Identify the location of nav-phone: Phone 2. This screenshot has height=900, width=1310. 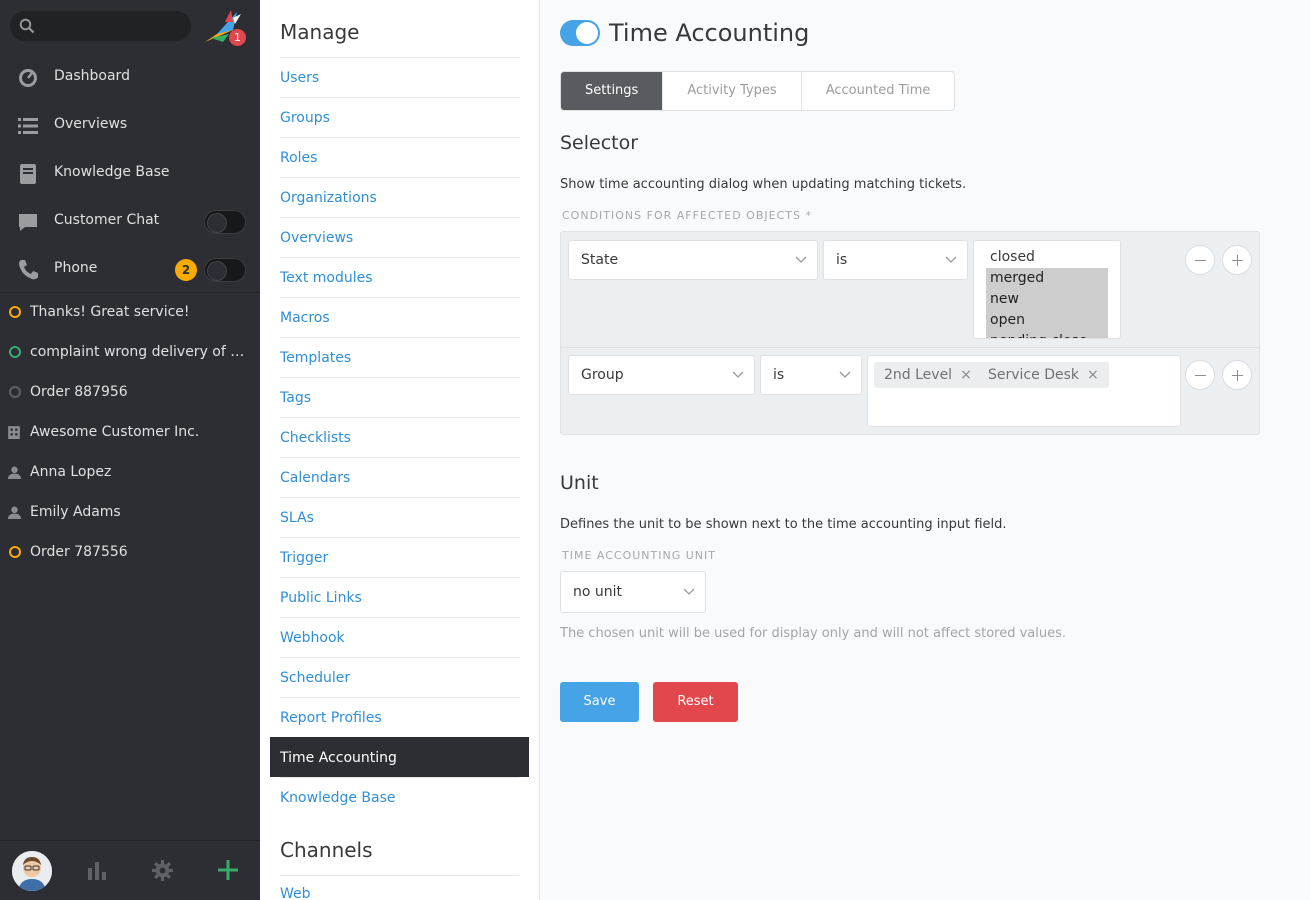
(130, 270).